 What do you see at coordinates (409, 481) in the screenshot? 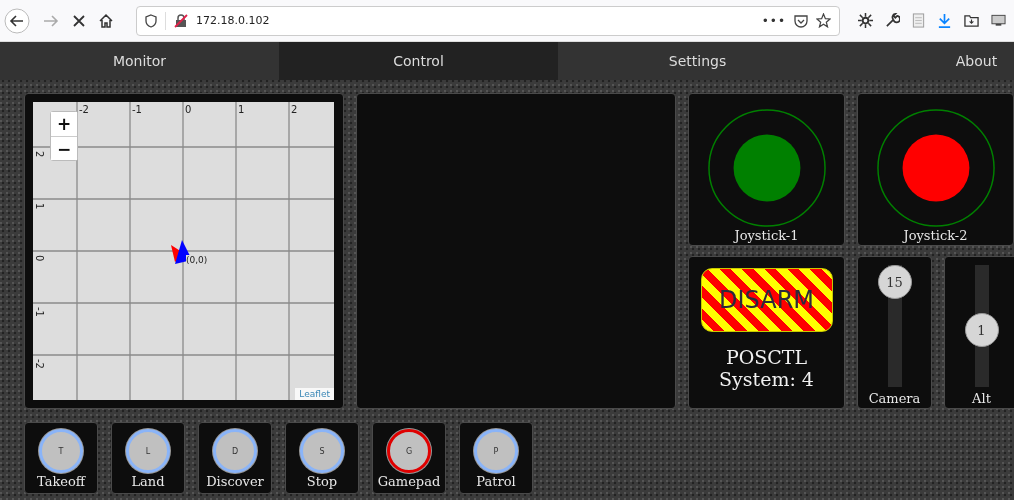
I see `action-label: Gamepad` at bounding box center [409, 481].